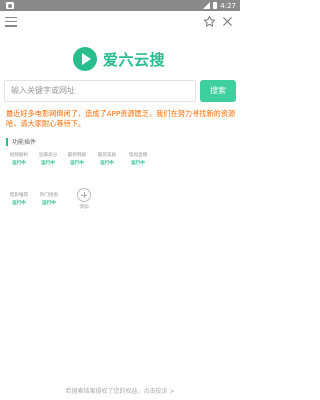  Describe the element at coordinates (120, 390) in the screenshot. I see `complaint-link: 若搜索结果侵权了您的权益，点击投诉 >` at that location.